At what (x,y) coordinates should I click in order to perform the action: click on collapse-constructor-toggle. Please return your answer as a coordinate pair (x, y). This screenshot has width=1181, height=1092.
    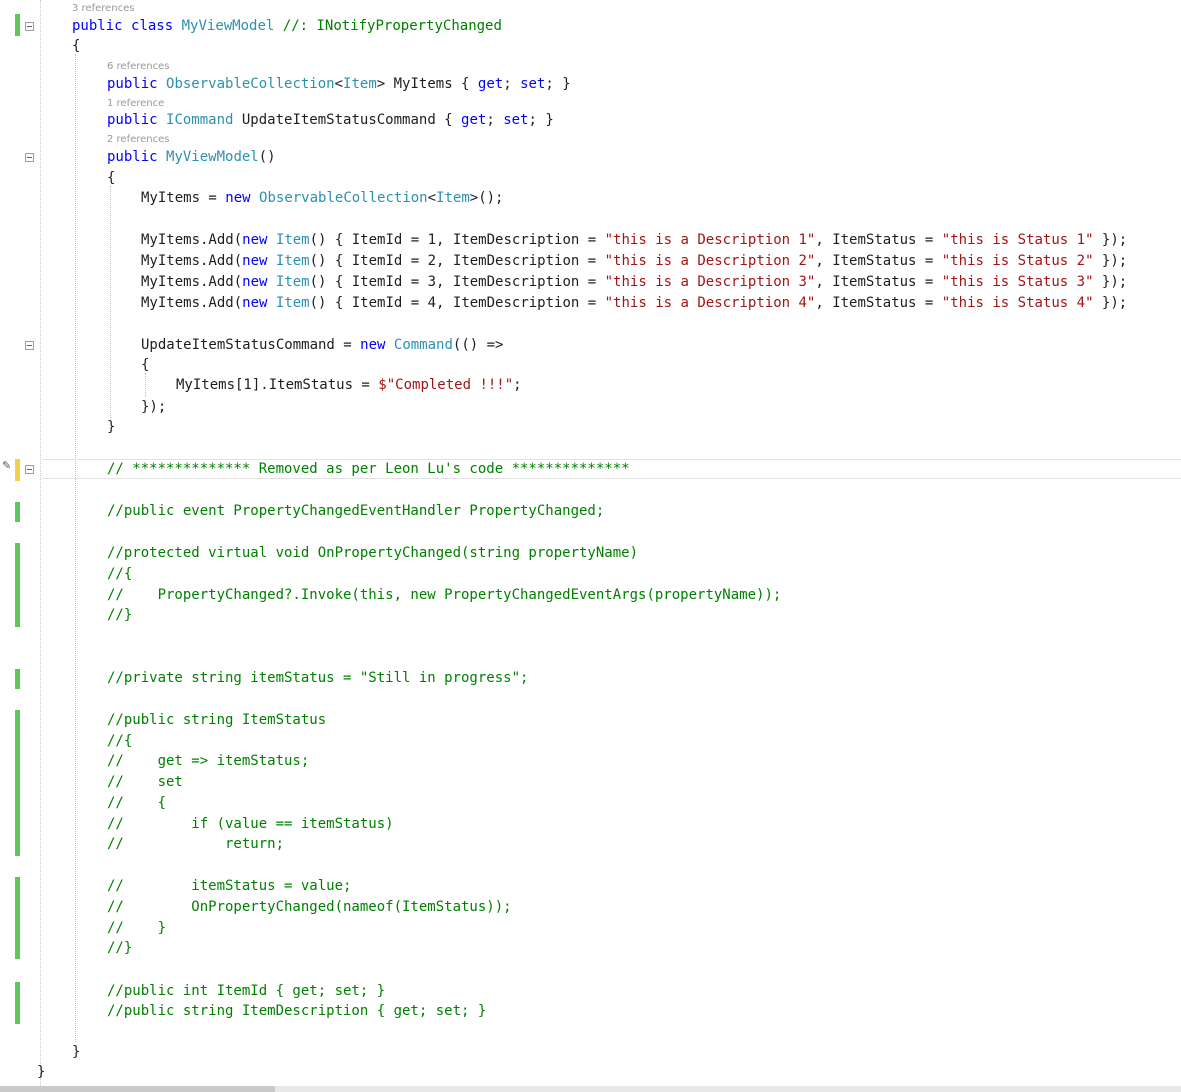
    Looking at the image, I should click on (29, 157).